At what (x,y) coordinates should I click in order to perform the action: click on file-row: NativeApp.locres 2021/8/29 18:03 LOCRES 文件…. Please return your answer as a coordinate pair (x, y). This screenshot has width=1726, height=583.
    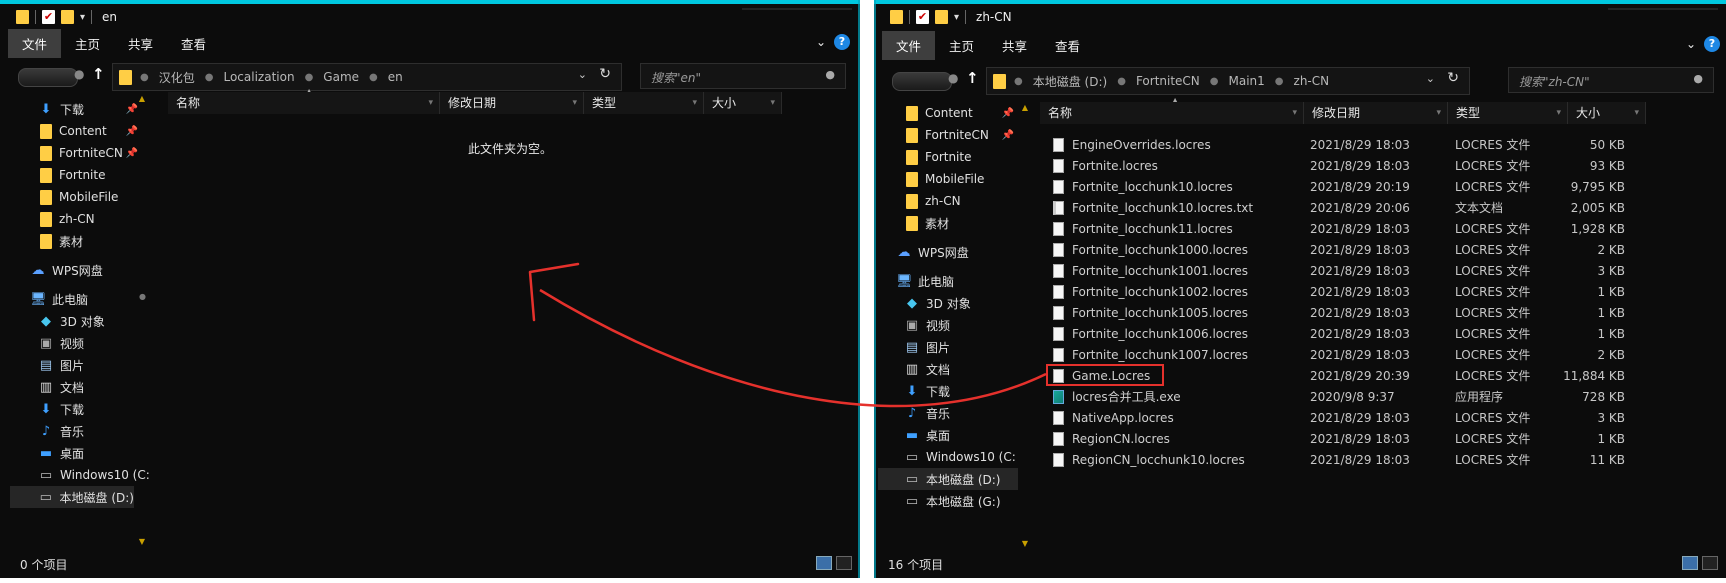
    Looking at the image, I should click on (1346, 417).